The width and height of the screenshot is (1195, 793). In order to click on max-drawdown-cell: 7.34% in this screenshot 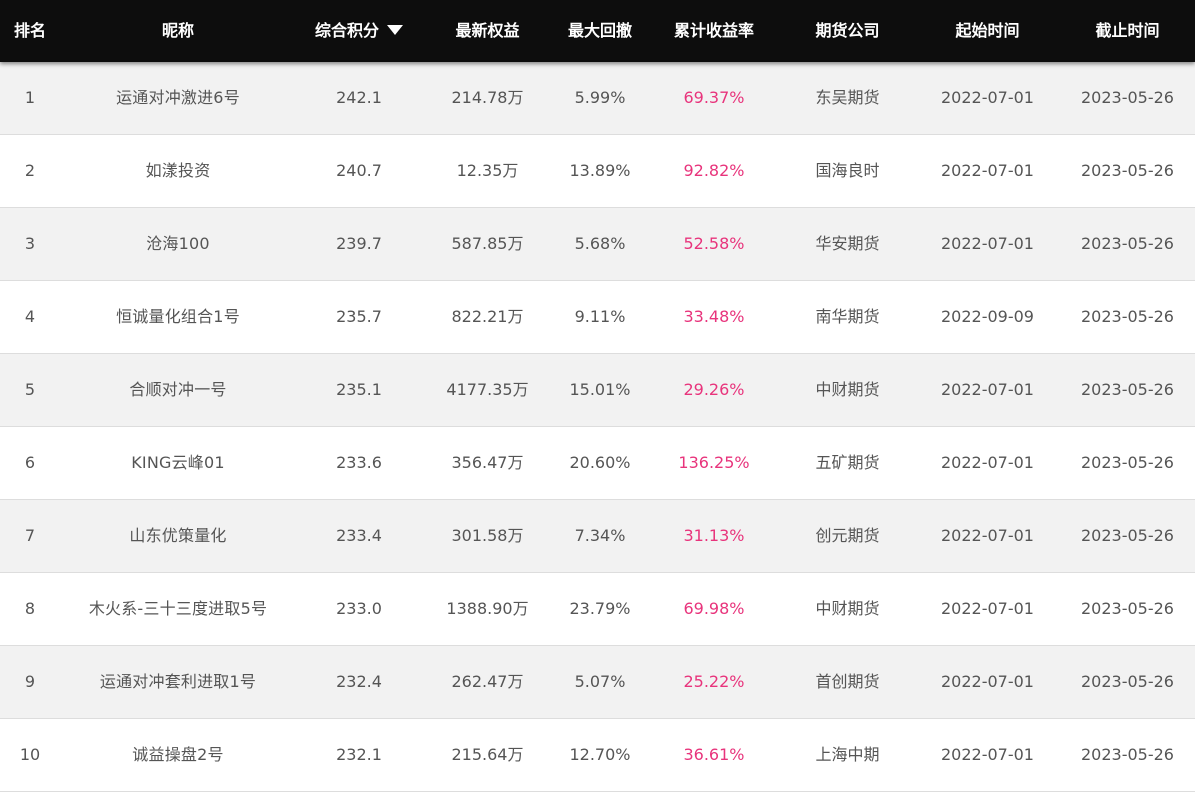, I will do `click(600, 535)`.